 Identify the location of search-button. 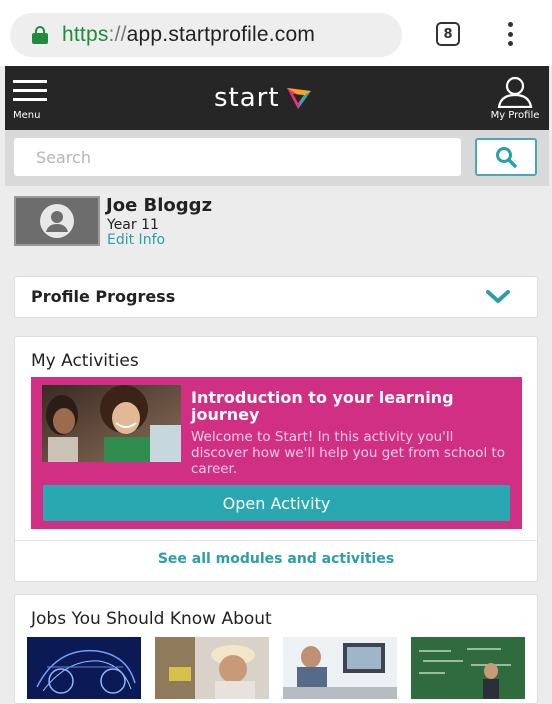
(506, 157).